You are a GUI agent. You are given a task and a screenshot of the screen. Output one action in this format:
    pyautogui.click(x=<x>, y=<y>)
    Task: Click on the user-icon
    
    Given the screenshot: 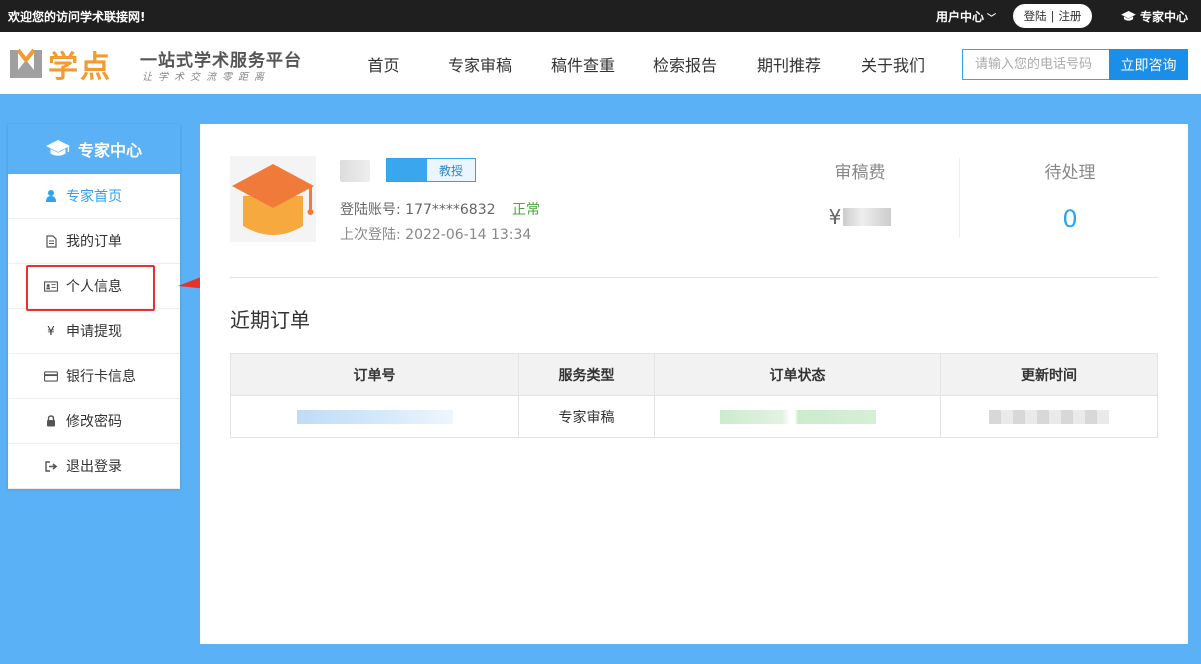 What is the action you would take?
    pyautogui.click(x=51, y=196)
    